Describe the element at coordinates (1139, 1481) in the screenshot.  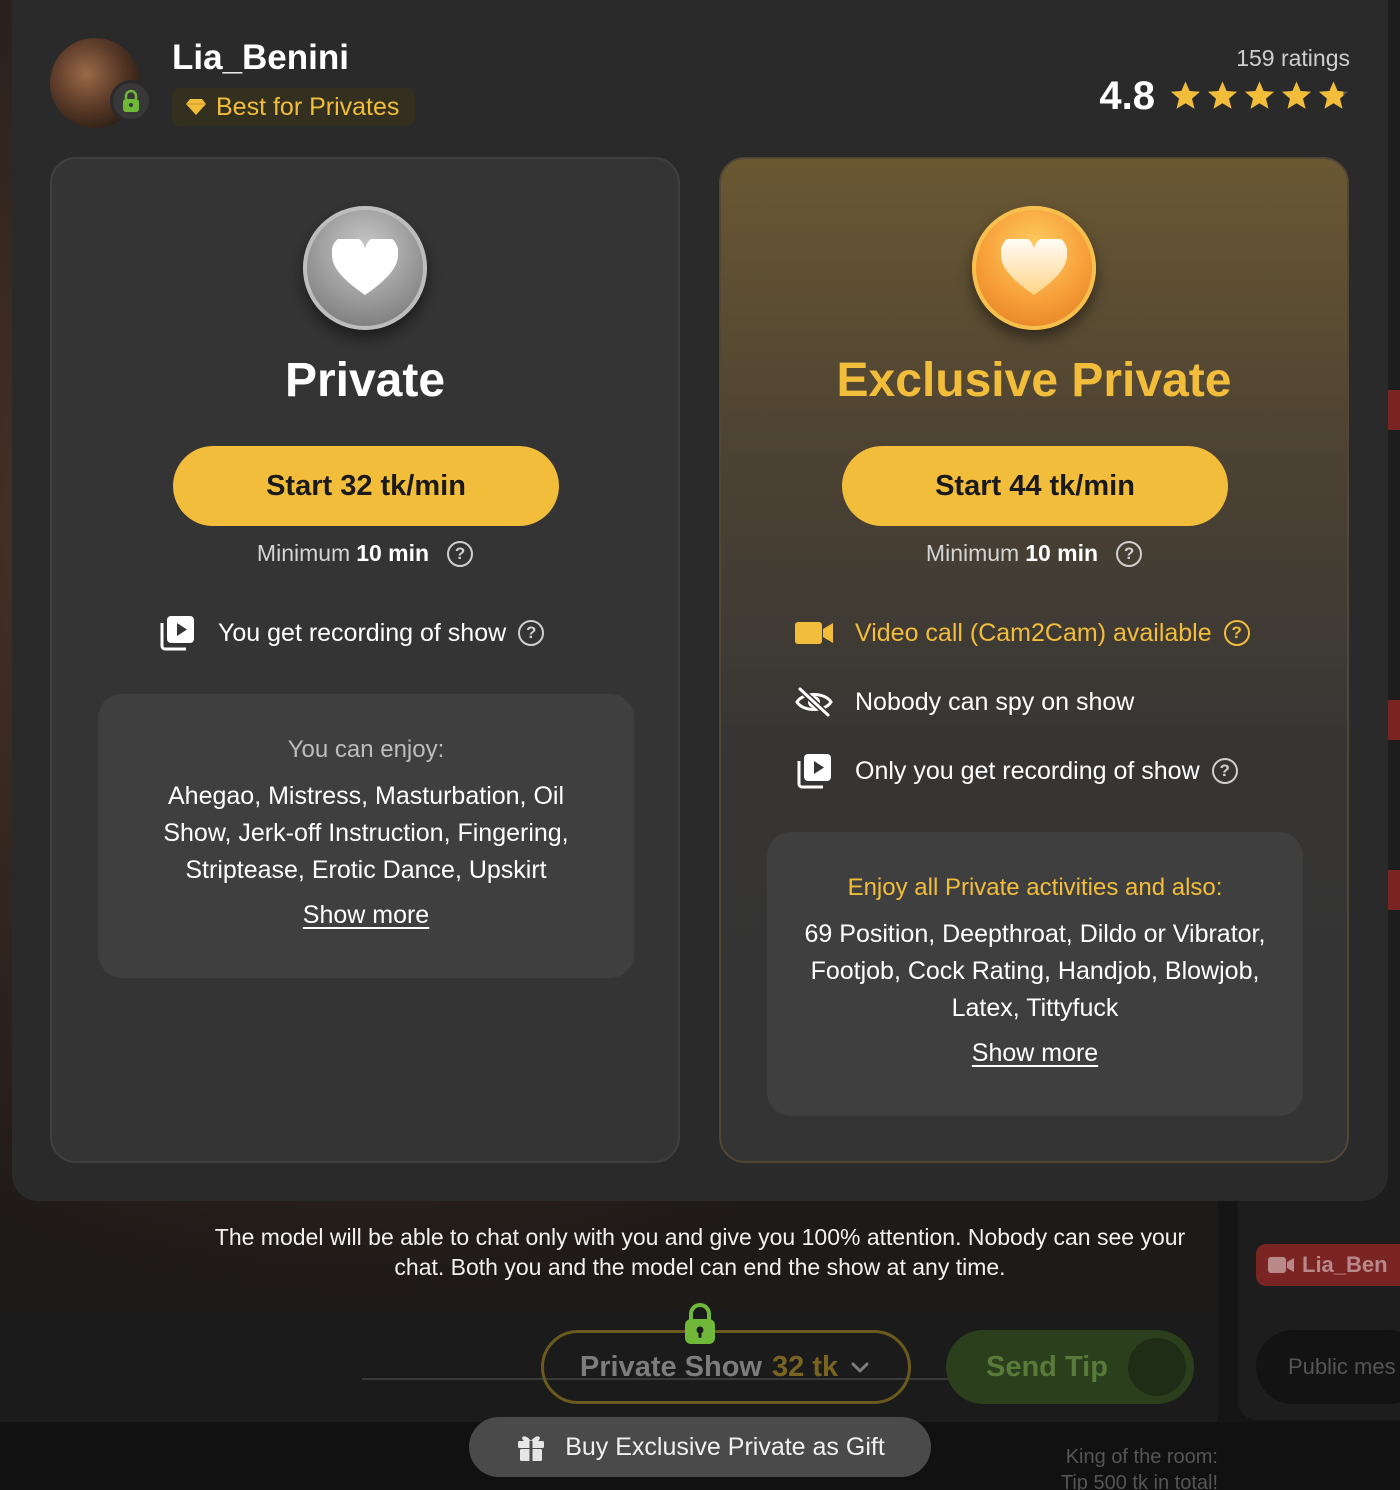
I see `king-subtitle: Tip 500 tk in total!` at that location.